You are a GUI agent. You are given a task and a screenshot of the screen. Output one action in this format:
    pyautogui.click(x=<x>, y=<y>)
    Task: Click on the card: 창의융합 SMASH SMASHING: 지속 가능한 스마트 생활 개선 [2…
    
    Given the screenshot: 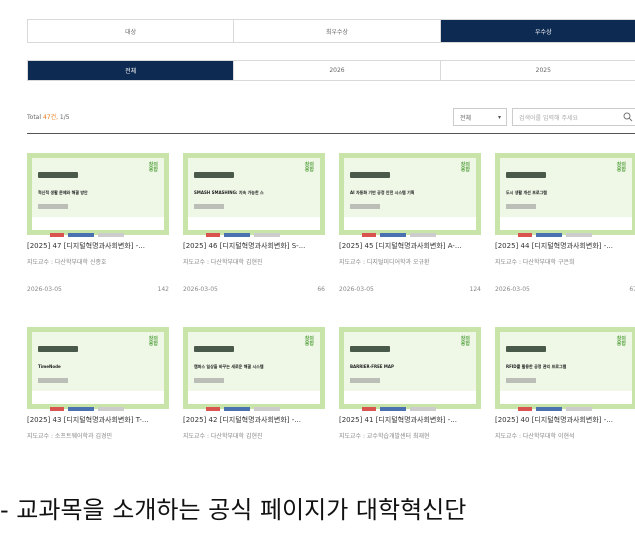 What is the action you would take?
    pyautogui.click(x=254, y=223)
    